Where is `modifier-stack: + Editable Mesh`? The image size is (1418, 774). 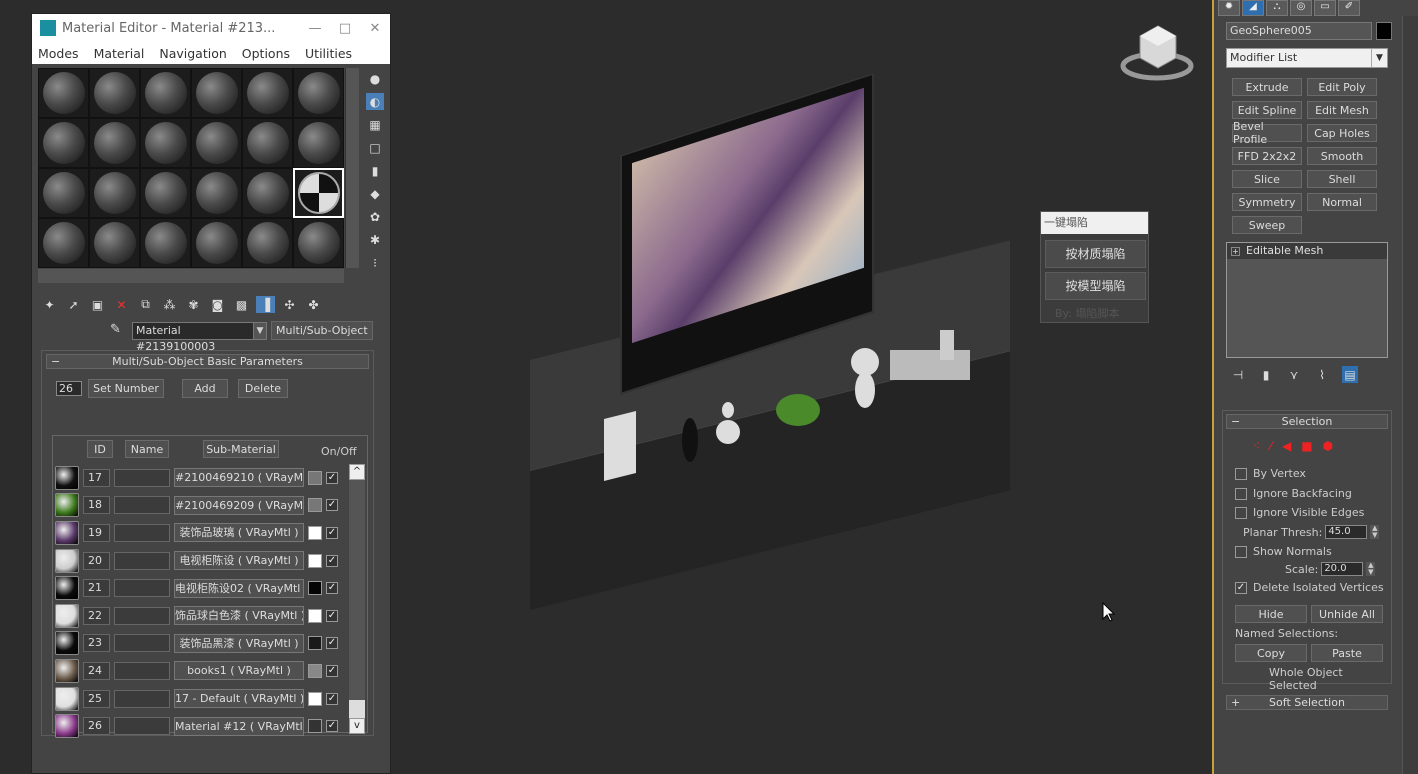
modifier-stack: + Editable Mesh is located at coordinates (1307, 300).